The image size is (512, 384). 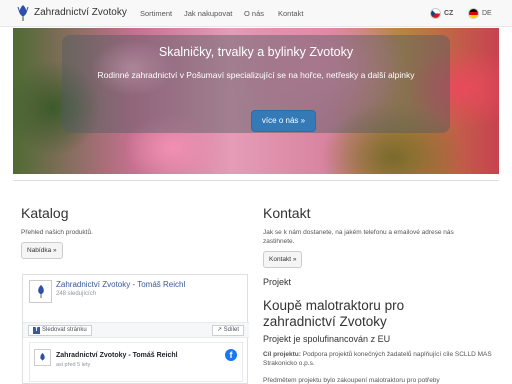 What do you see at coordinates (231, 330) in the screenshot?
I see `fb-share-label: Sdílet` at bounding box center [231, 330].